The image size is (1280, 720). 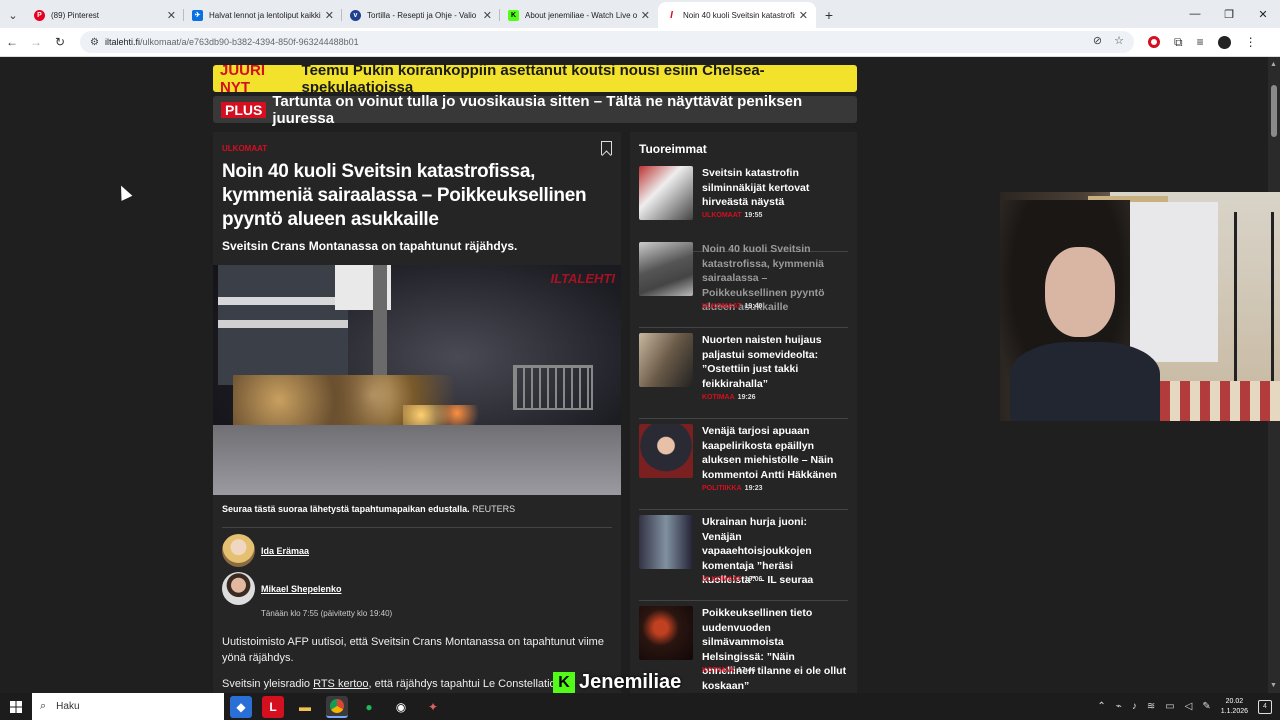 What do you see at coordinates (753, 579) in the screenshot?
I see `news-time: 19:06` at bounding box center [753, 579].